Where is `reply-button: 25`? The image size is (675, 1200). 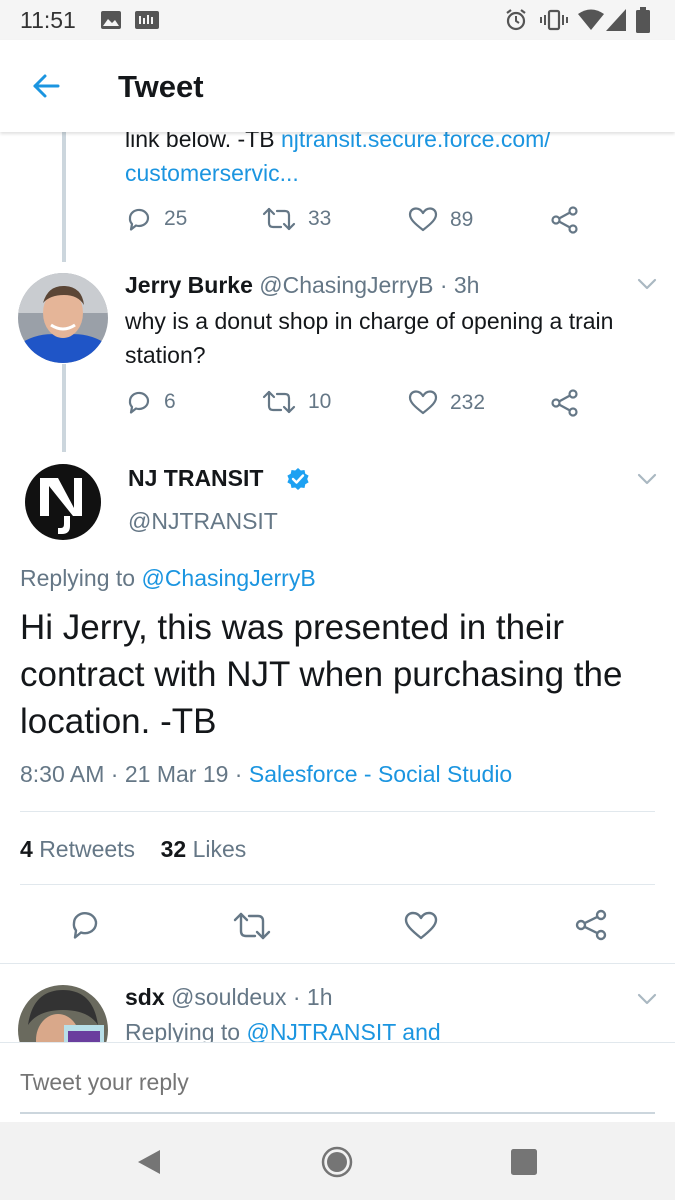 reply-button: 25 is located at coordinates (156, 219).